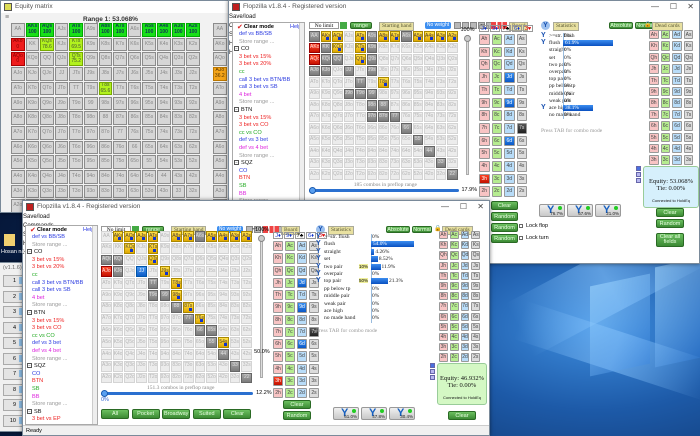 The image size is (700, 436). Describe the element at coordinates (504, 238) in the screenshot. I see `random-button: Random` at that location.